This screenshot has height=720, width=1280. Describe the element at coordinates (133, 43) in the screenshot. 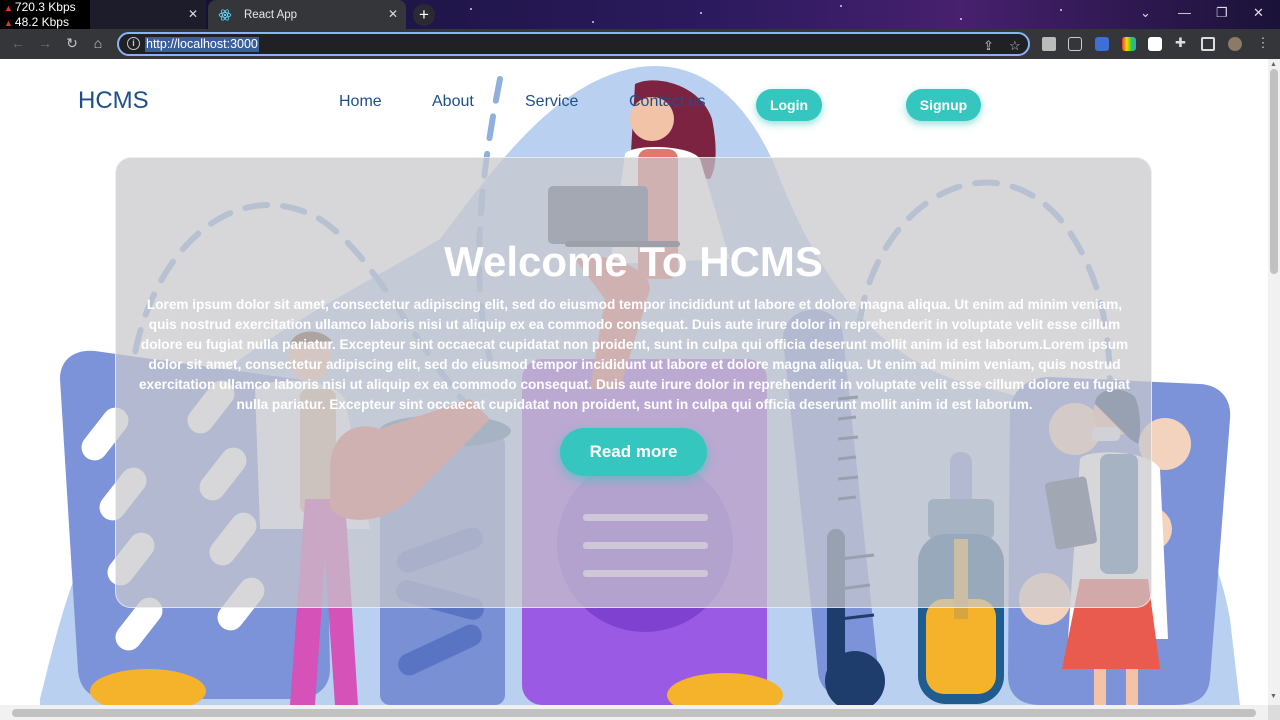

I see `site-info-icon: i` at that location.